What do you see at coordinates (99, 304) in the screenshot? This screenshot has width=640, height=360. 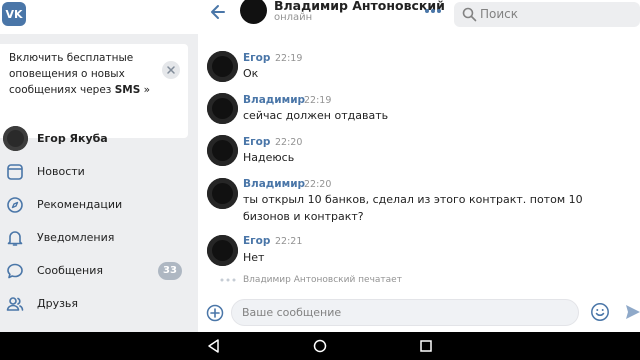 I see `sidebar-item-friends: Друзья` at bounding box center [99, 304].